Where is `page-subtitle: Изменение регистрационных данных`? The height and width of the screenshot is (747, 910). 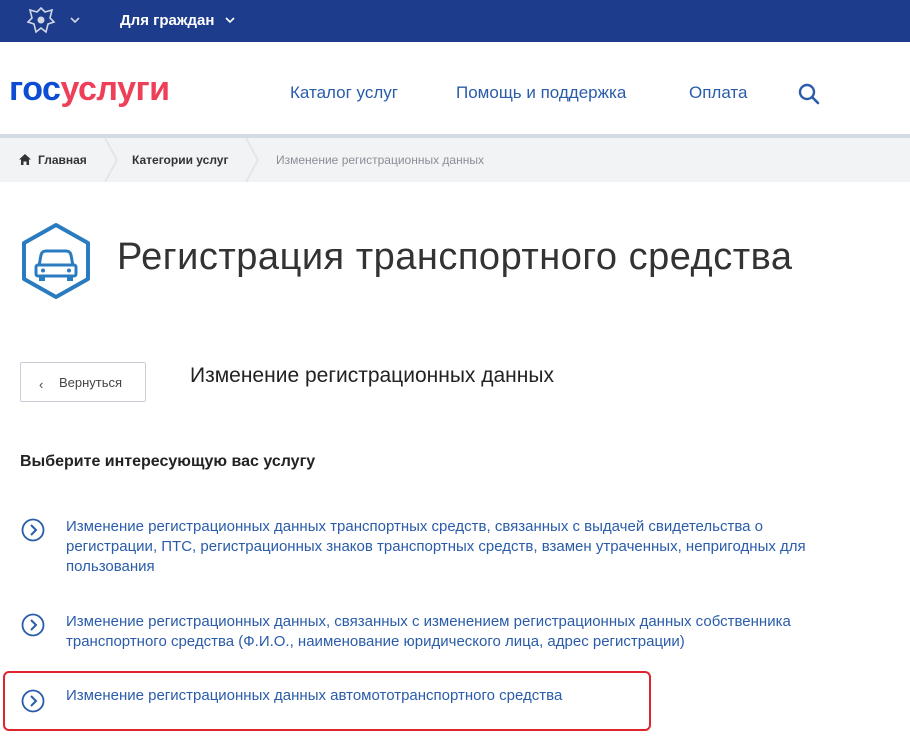 page-subtitle: Изменение регистрационных данных is located at coordinates (372, 375).